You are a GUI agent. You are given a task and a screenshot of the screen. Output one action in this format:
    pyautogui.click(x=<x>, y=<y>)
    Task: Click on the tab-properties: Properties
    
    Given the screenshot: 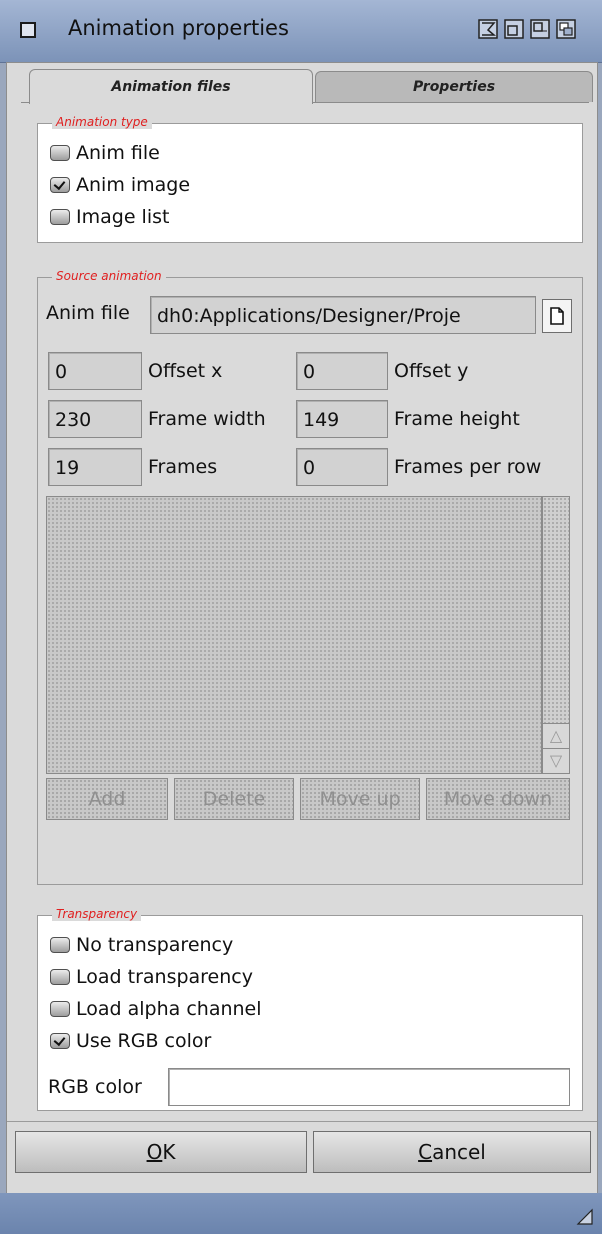 What is the action you would take?
    pyautogui.click(x=454, y=86)
    